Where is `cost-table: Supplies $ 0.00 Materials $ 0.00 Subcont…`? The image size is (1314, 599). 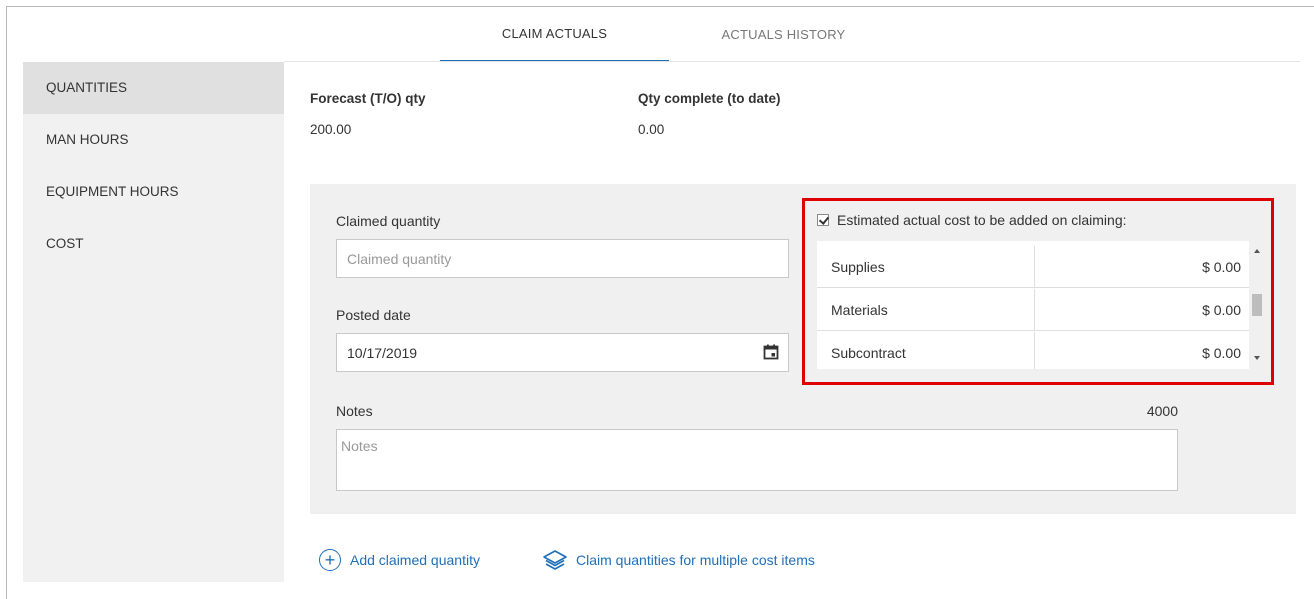 cost-table: Supplies $ 0.00 Materials $ 0.00 Subcont… is located at coordinates (1033, 305).